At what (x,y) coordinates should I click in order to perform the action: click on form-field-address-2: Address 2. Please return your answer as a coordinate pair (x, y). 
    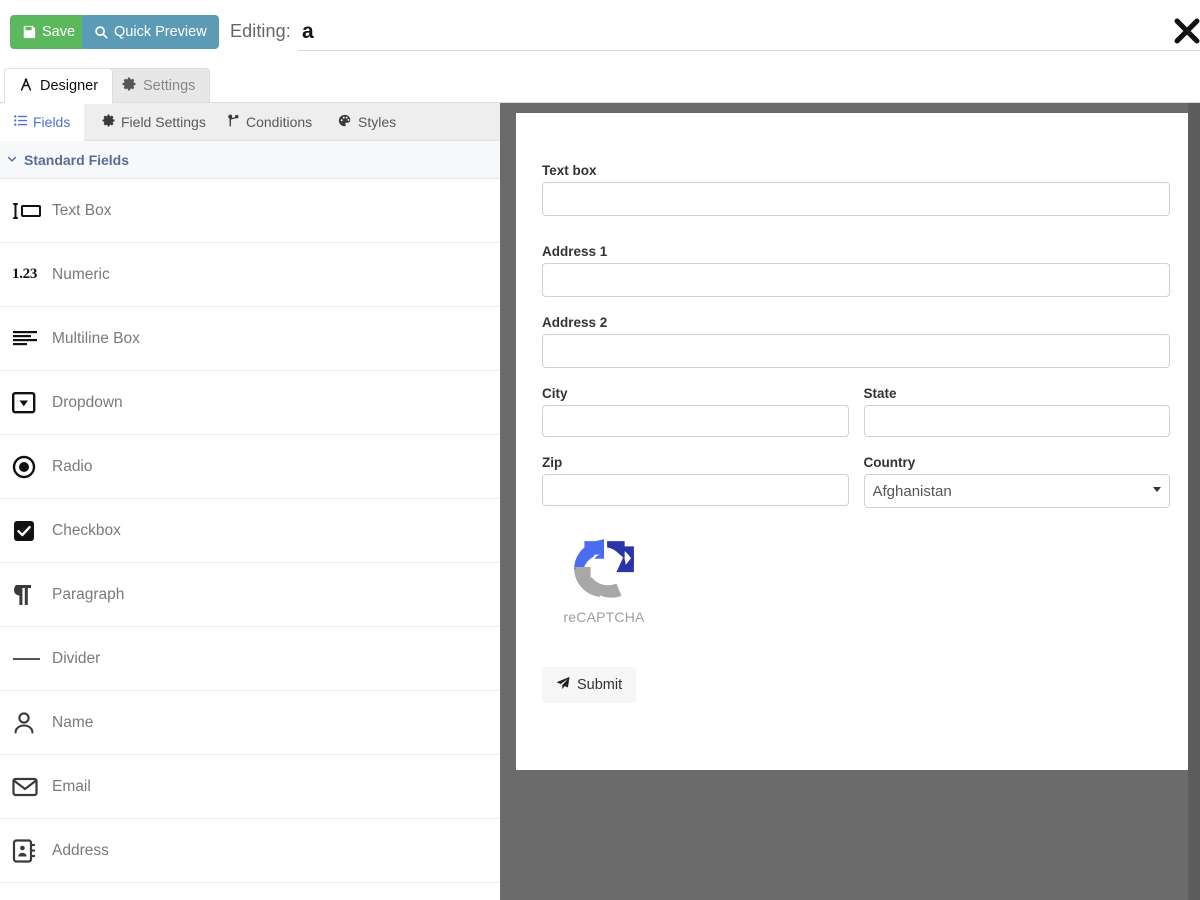
    Looking at the image, I should click on (856, 341).